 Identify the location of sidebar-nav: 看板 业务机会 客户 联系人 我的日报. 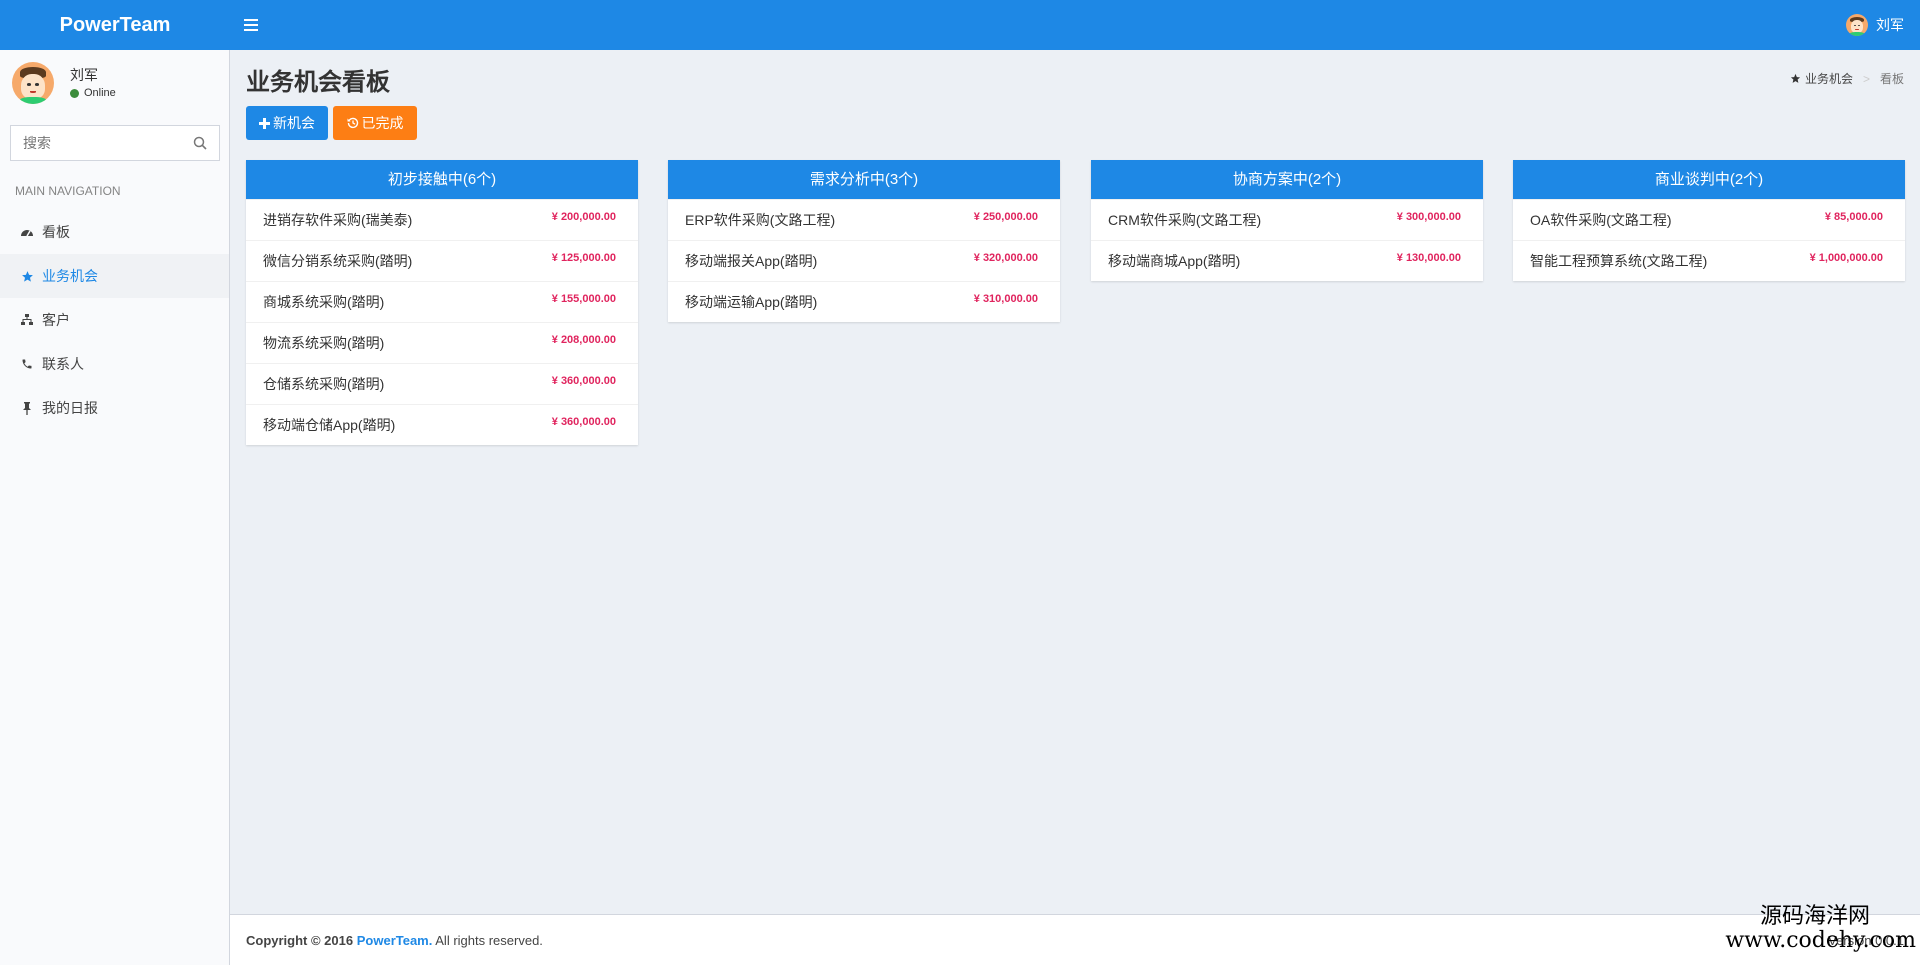
(114, 320).